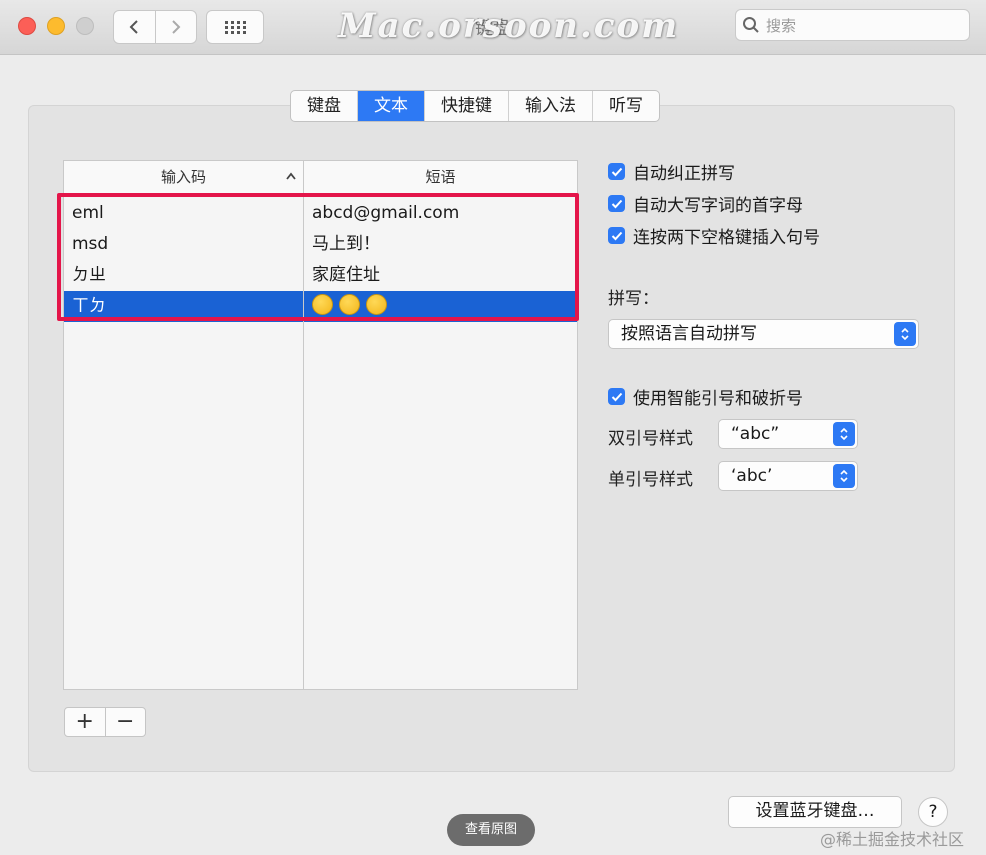 Image resolution: width=986 pixels, height=855 pixels. I want to click on smart-quotes-label: 使用智能引号和破折号, so click(718, 399).